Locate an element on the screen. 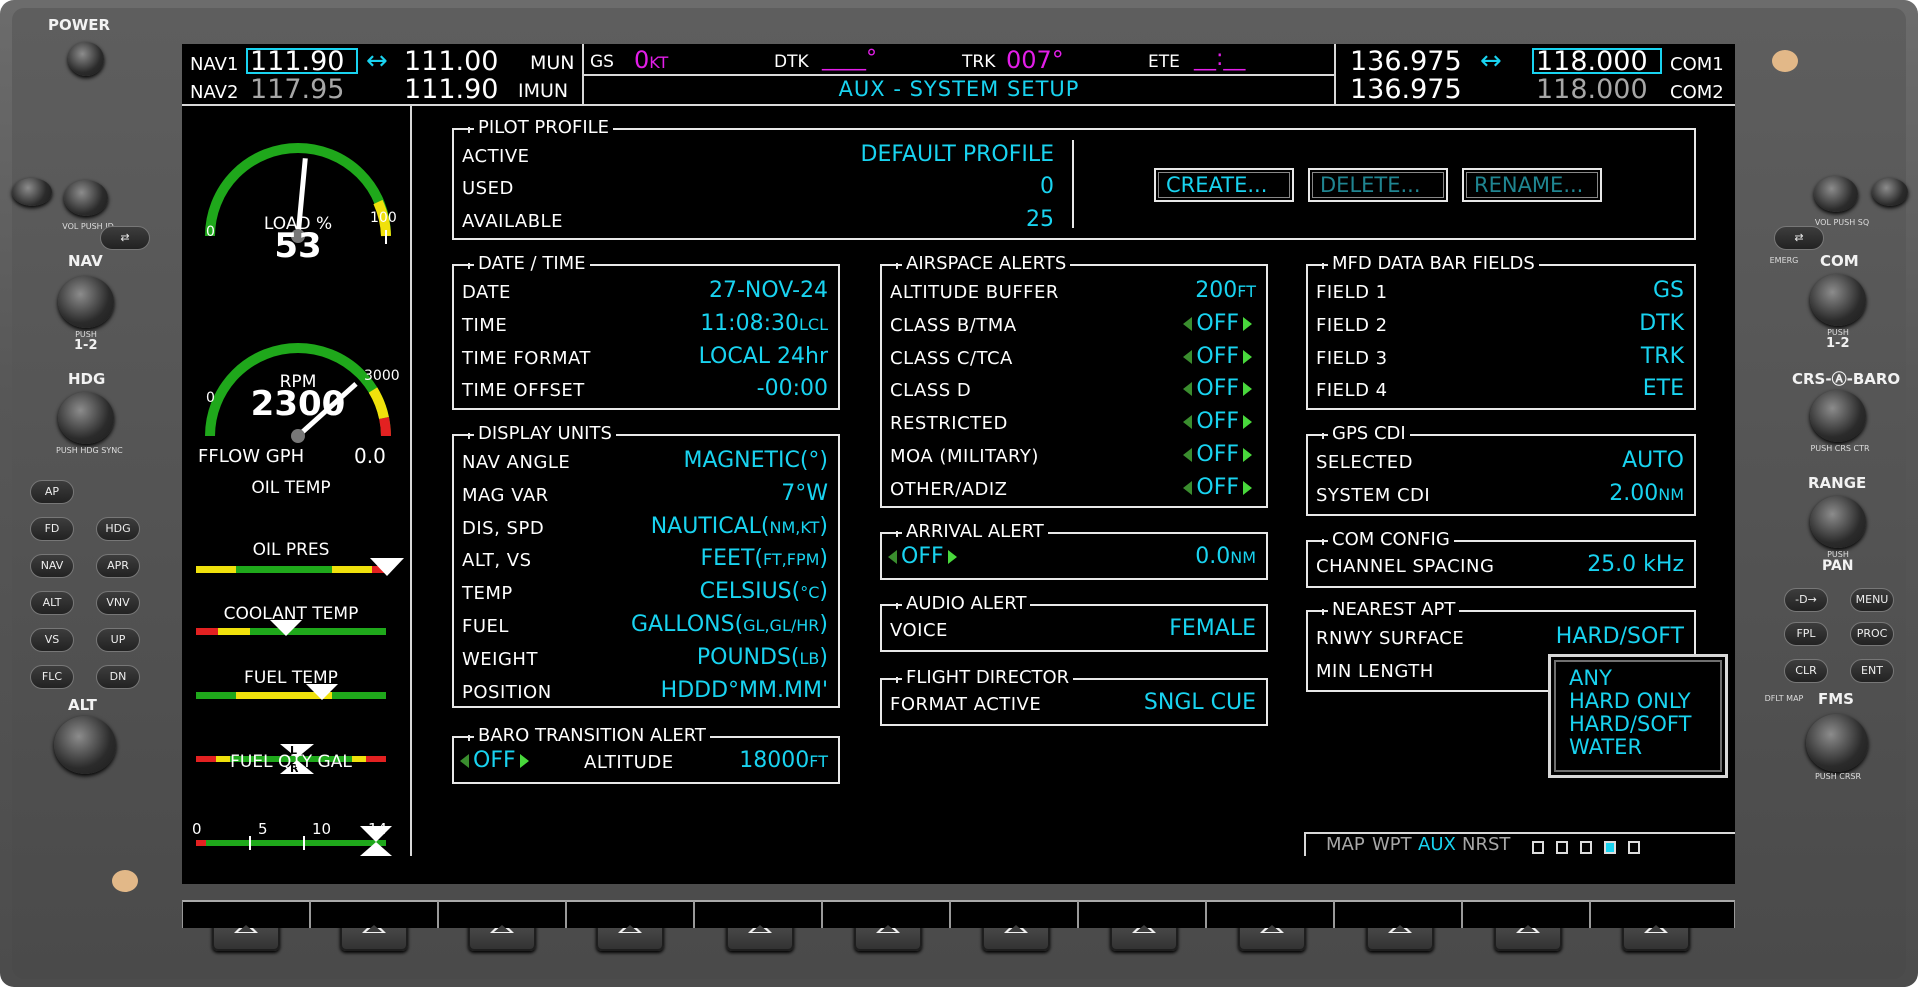 The image size is (1918, 987). voice-value: FEMALE is located at coordinates (1212, 628).